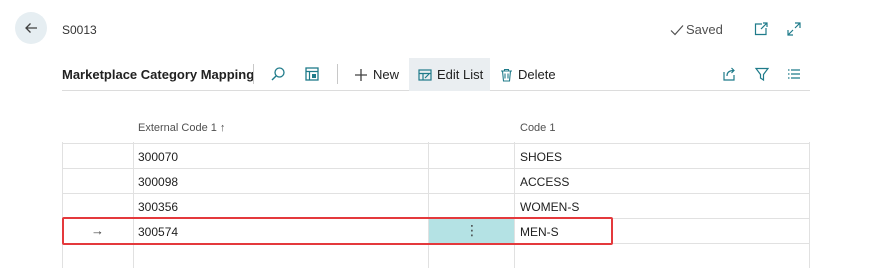 Image resolution: width=870 pixels, height=268 pixels. What do you see at coordinates (386, 74) in the screenshot?
I see `new-button-label: New` at bounding box center [386, 74].